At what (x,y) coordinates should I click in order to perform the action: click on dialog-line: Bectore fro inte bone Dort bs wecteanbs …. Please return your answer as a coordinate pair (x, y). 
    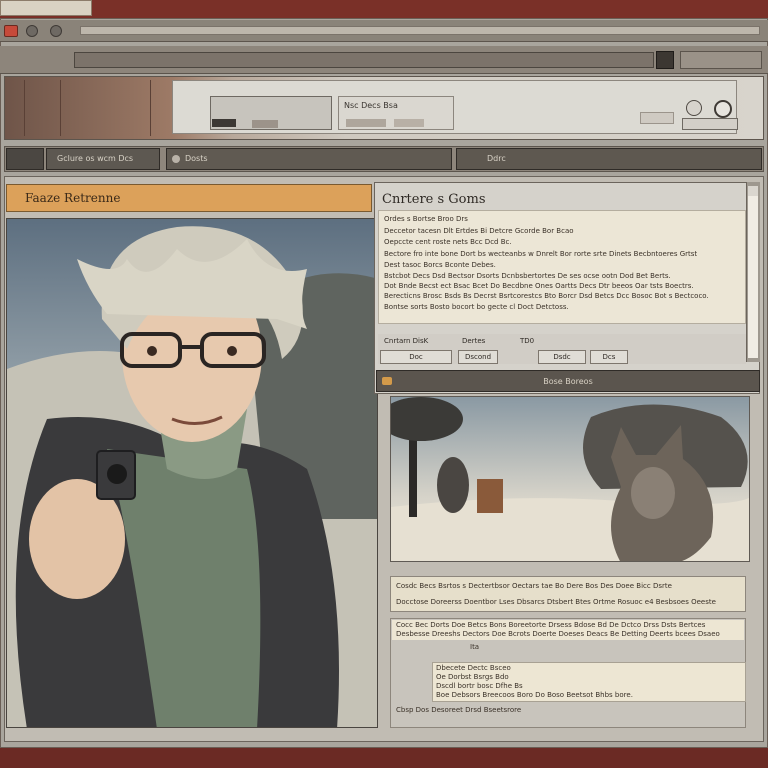
    Looking at the image, I should click on (541, 254).